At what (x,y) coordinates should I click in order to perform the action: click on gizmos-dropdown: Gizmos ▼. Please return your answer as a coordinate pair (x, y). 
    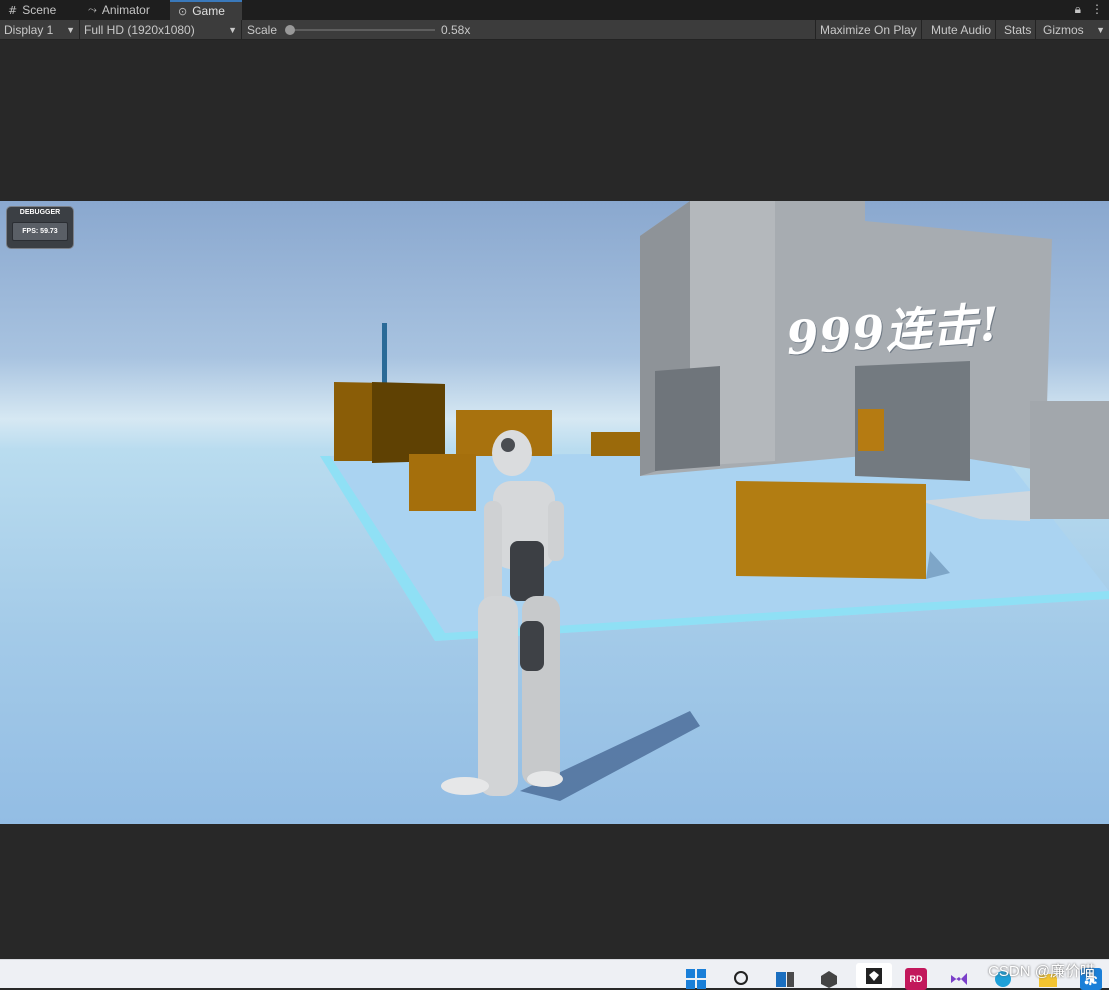
    Looking at the image, I should click on (1074, 29).